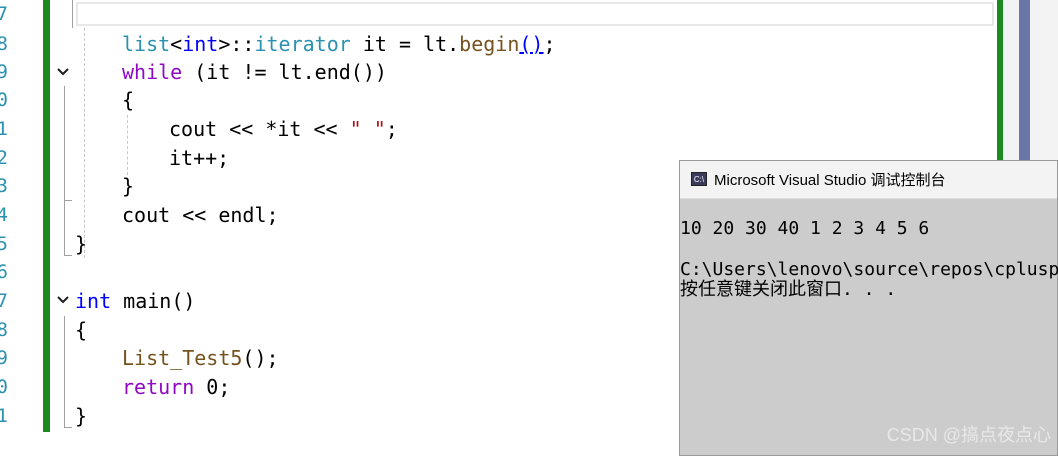 This screenshot has width=1058, height=456. I want to click on vertical-scrollbar, so click(1030, 80).